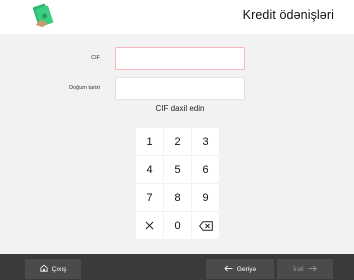  What do you see at coordinates (95, 58) in the screenshot?
I see `cif-label: CIF` at bounding box center [95, 58].